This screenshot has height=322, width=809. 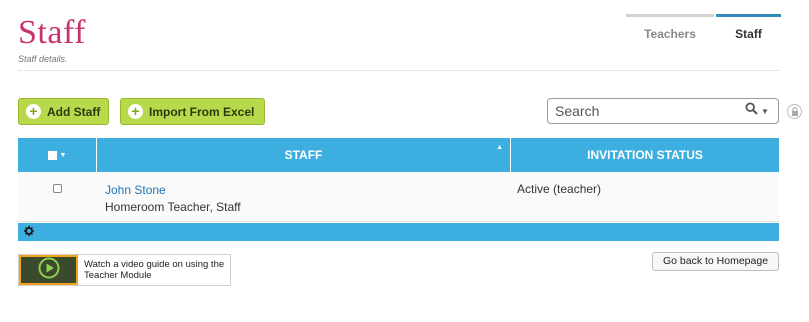 I want to click on page-title: Staff, so click(x=52, y=32).